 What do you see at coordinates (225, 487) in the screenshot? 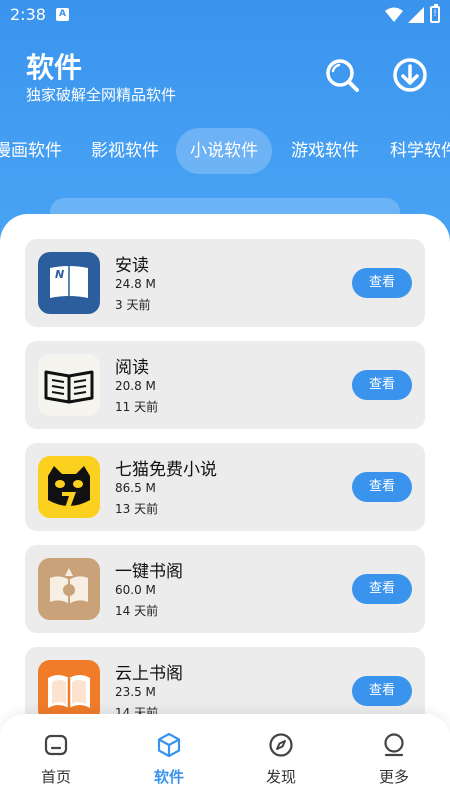
I see `list-item: 七猫免费小说 86.5 M 13 天前 查看` at bounding box center [225, 487].